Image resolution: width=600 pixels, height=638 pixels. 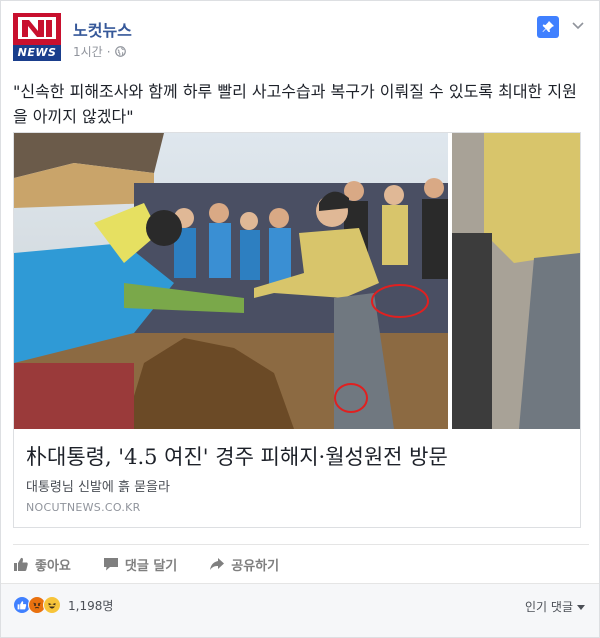 I want to click on share-button: 공유하기, so click(x=244, y=564).